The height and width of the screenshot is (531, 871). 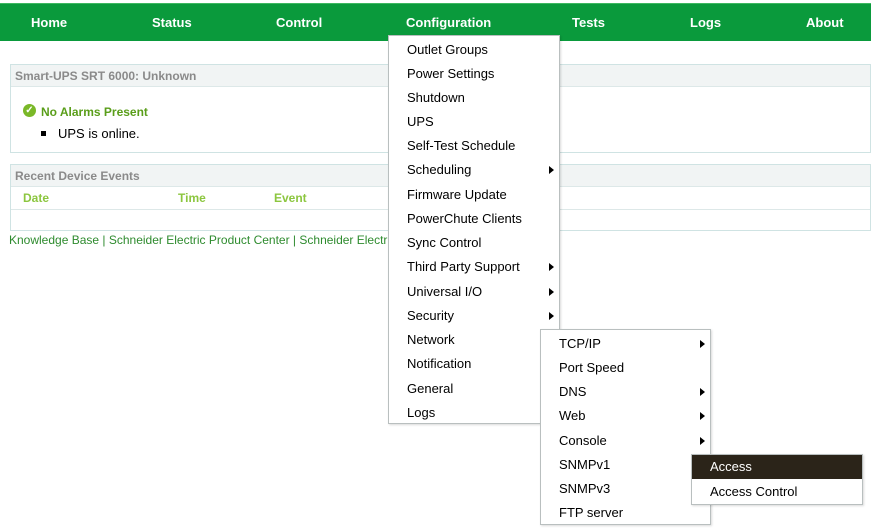 I want to click on column-time: Time, so click(x=192, y=198).